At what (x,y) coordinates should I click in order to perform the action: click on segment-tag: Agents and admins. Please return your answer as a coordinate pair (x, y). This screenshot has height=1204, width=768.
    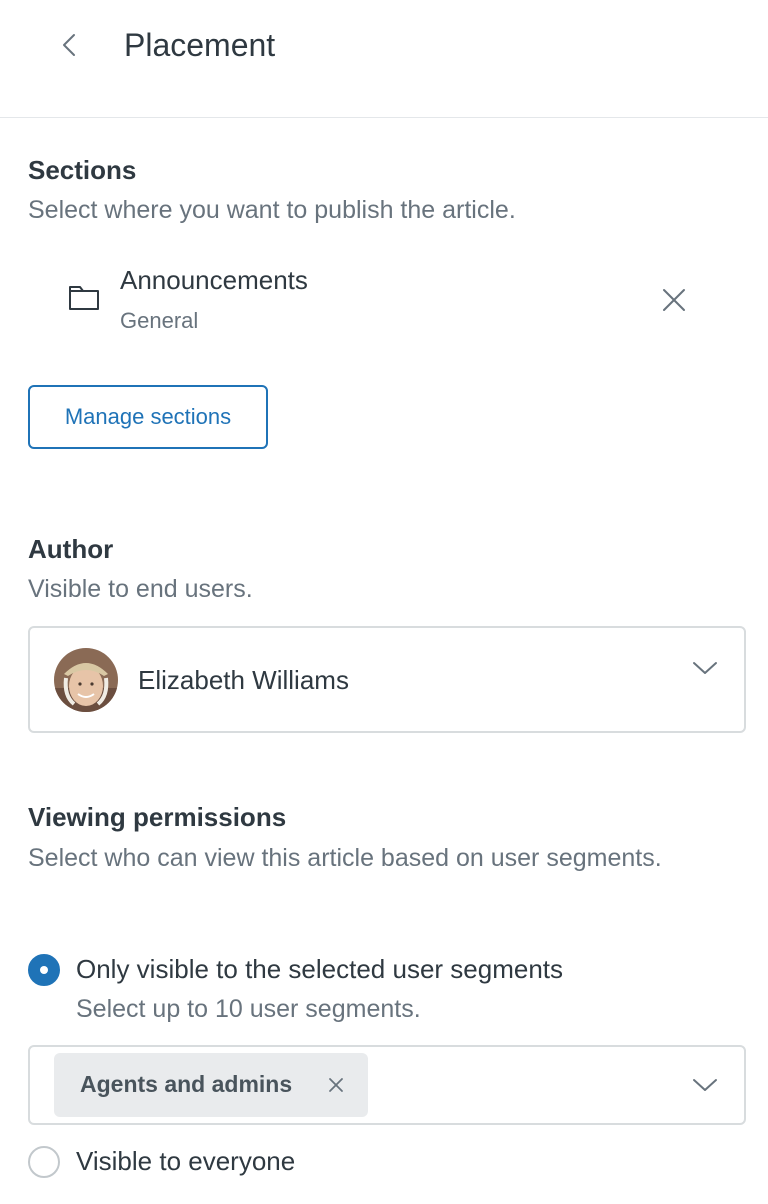
    Looking at the image, I should click on (211, 1085).